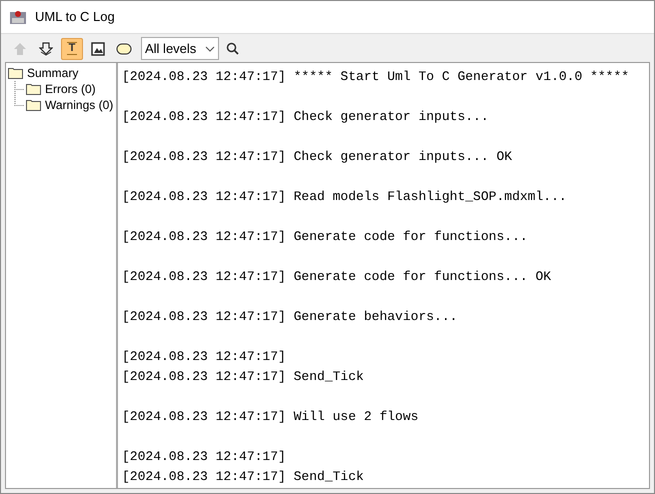 Image resolution: width=655 pixels, height=494 pixels. I want to click on image-icon, so click(98, 49).